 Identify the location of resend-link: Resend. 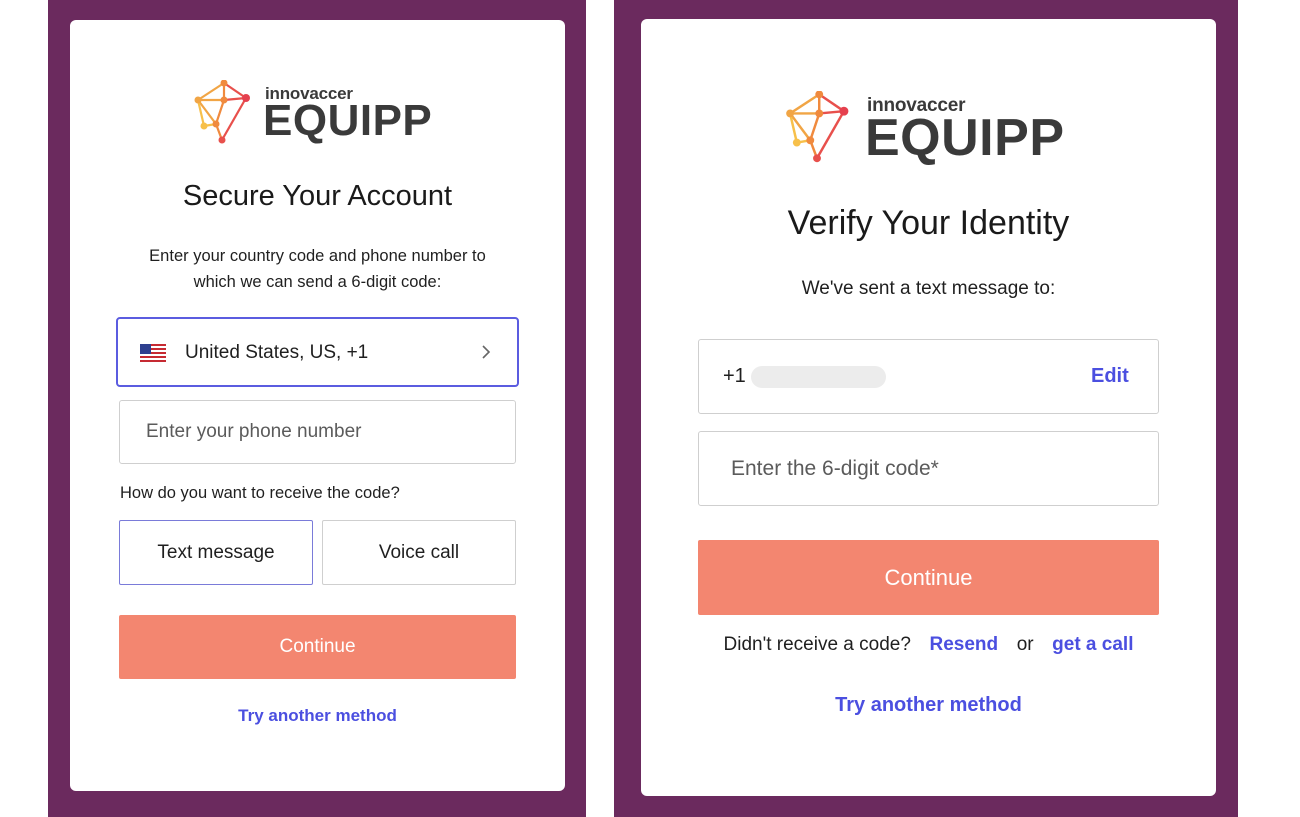
(963, 644).